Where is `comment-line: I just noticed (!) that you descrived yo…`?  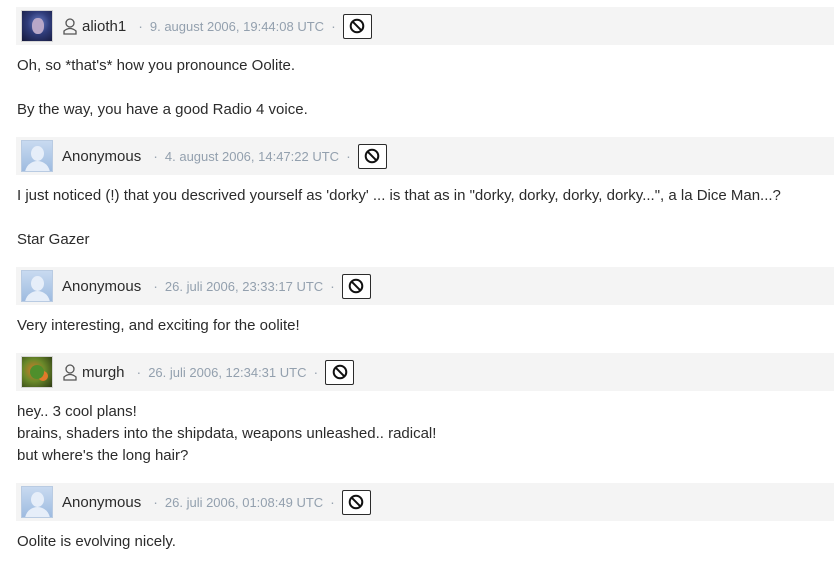
comment-line: I just noticed (!) that you descrived yo… is located at coordinates (399, 195).